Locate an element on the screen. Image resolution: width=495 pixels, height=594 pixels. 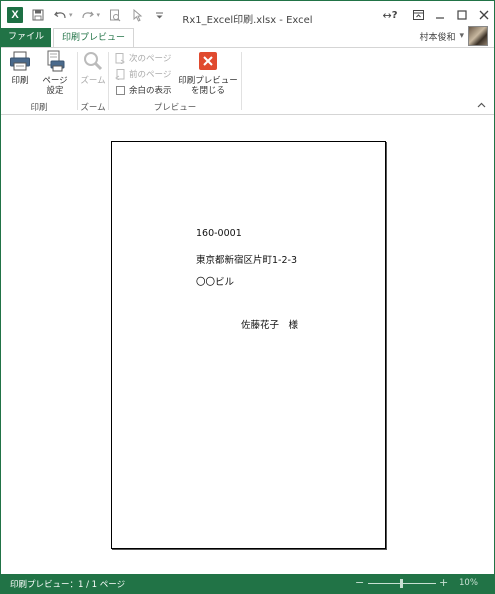
close-preview-icon is located at coordinates (208, 61).